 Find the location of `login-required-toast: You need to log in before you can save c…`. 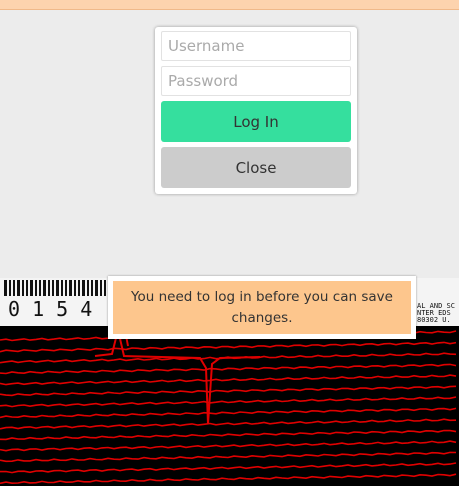

login-required-toast: You need to log in before you can save c… is located at coordinates (262, 307).